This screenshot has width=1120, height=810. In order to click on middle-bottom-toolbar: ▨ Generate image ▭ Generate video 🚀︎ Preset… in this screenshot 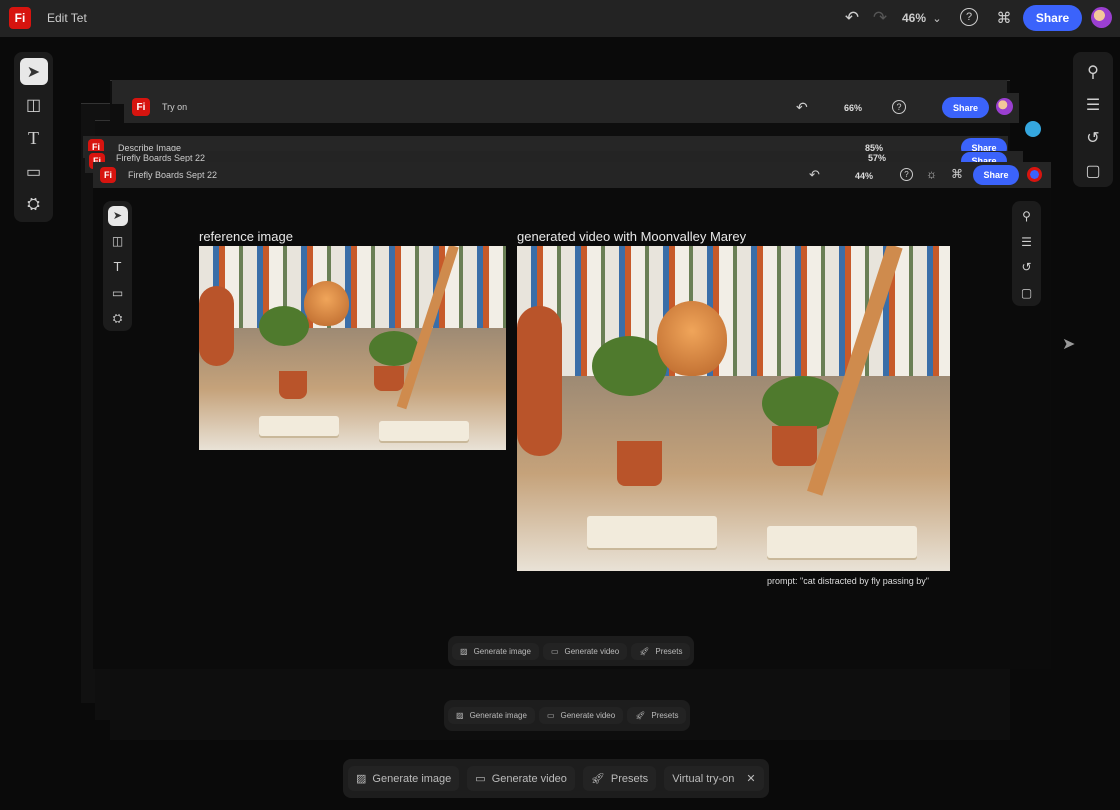, I will do `click(567, 715)`.